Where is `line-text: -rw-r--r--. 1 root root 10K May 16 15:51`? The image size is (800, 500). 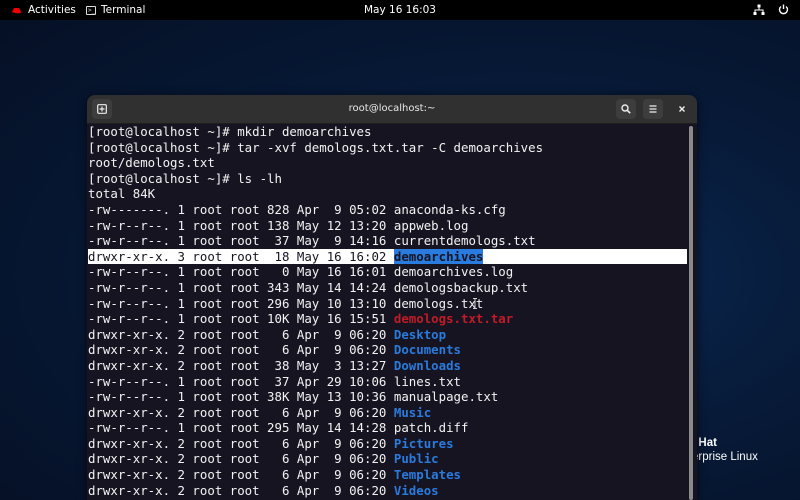
line-text: -rw-r--r--. 1 root root 10K May 16 15:51 is located at coordinates (241, 319).